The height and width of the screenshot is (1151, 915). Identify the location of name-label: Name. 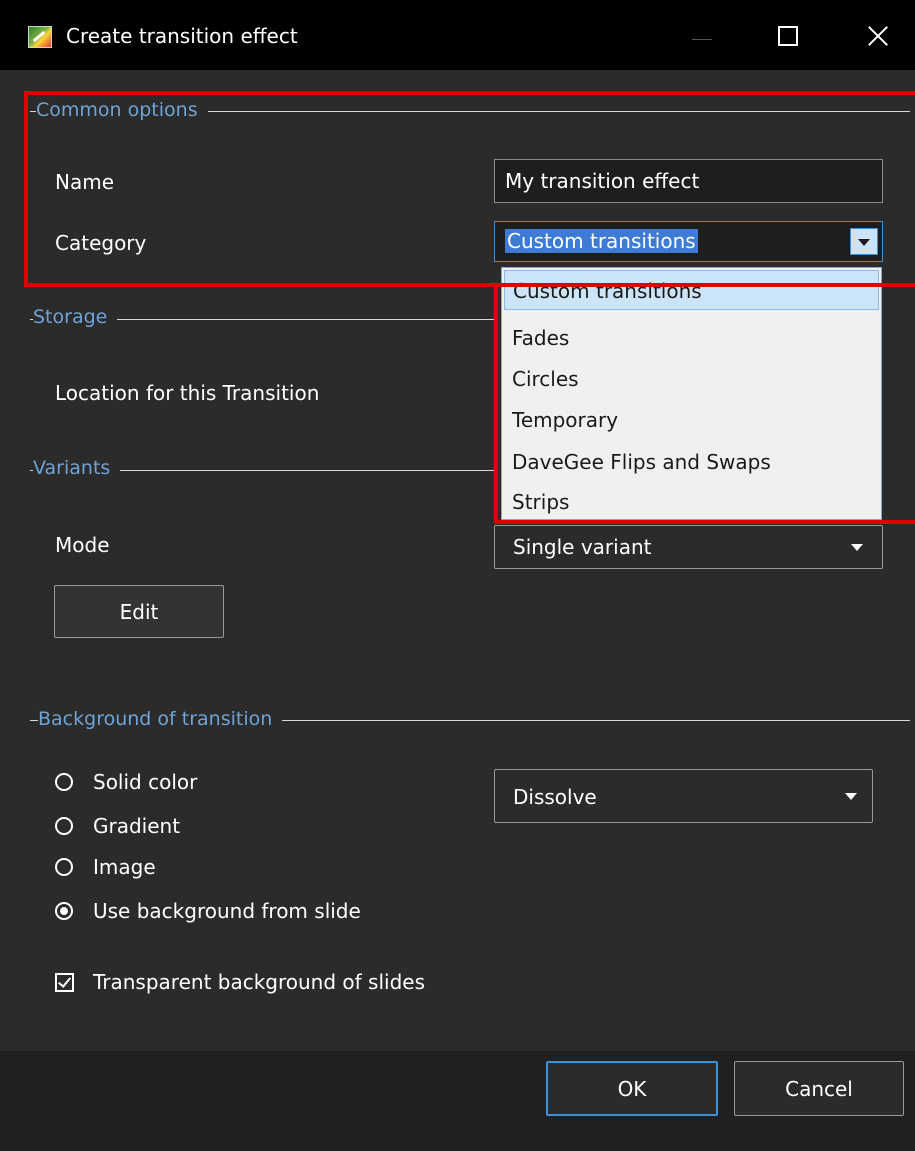
(85, 182).